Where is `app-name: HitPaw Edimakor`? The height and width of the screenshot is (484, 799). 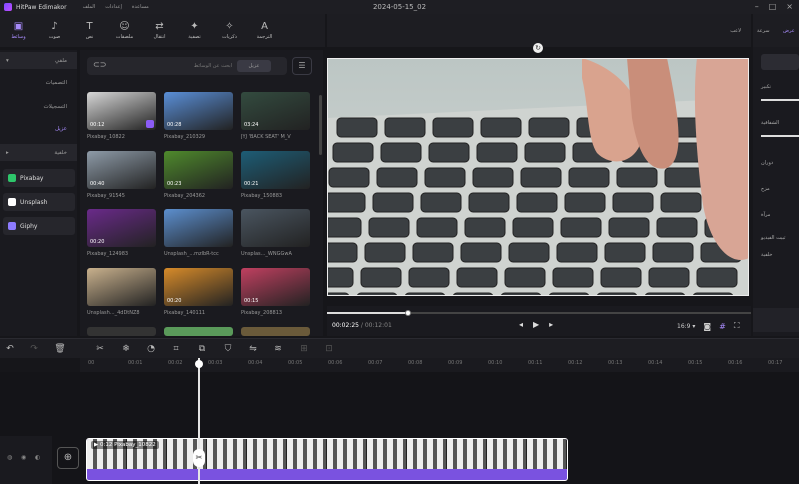
app-name: HitPaw Edimakor is located at coordinates (41, 7).